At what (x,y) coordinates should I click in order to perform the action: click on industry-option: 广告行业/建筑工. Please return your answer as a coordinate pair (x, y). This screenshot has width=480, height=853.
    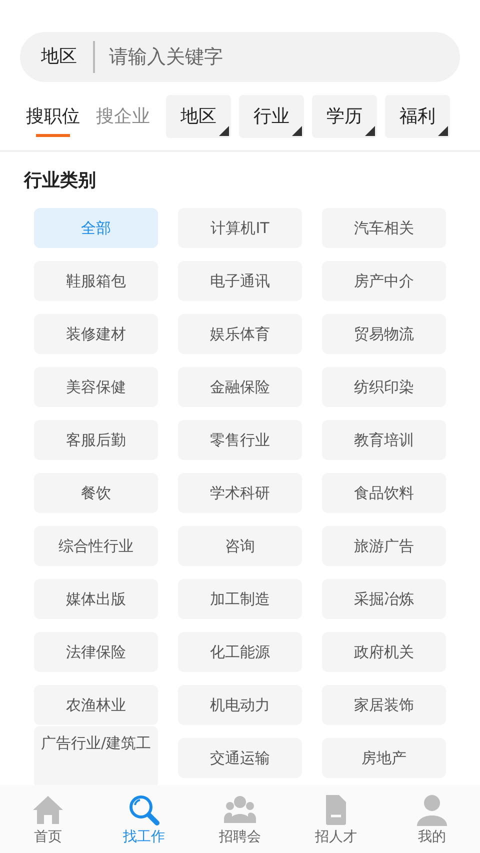
    Looking at the image, I should click on (96, 757).